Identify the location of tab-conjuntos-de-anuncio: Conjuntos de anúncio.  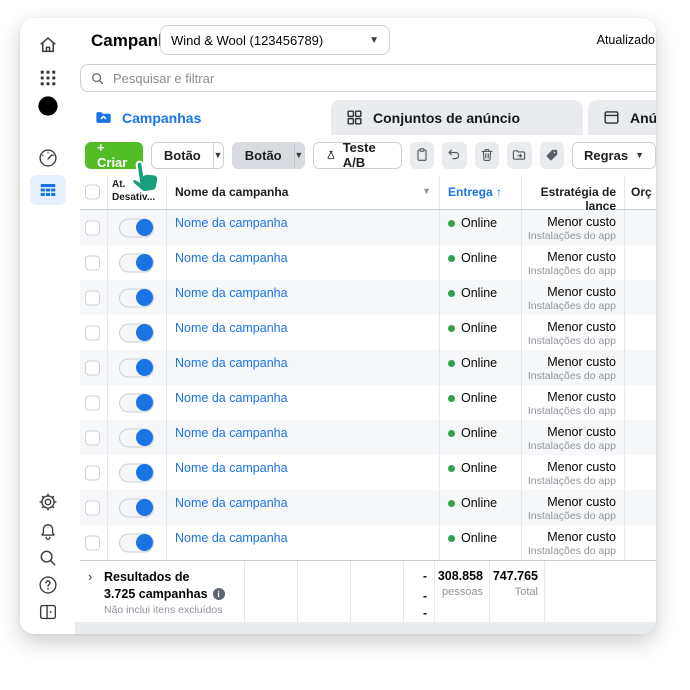
(457, 117).